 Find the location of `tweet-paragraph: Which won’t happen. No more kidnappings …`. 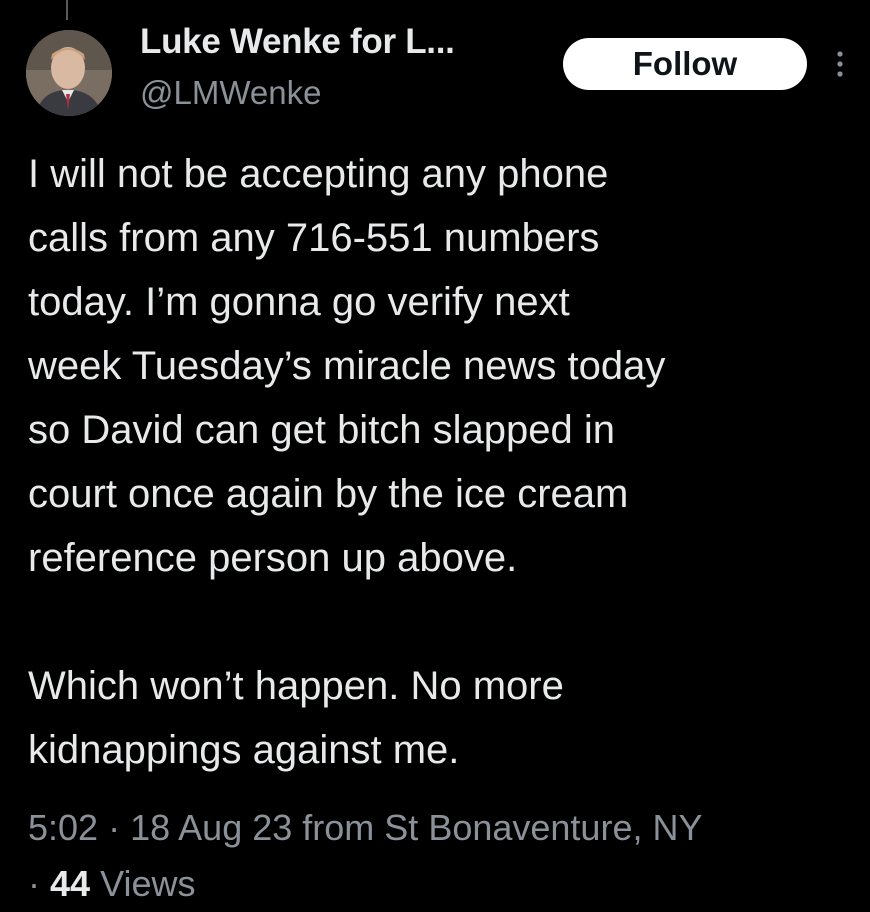

tweet-paragraph: Which won’t happen. No more kidnappings … is located at coordinates (296, 718).